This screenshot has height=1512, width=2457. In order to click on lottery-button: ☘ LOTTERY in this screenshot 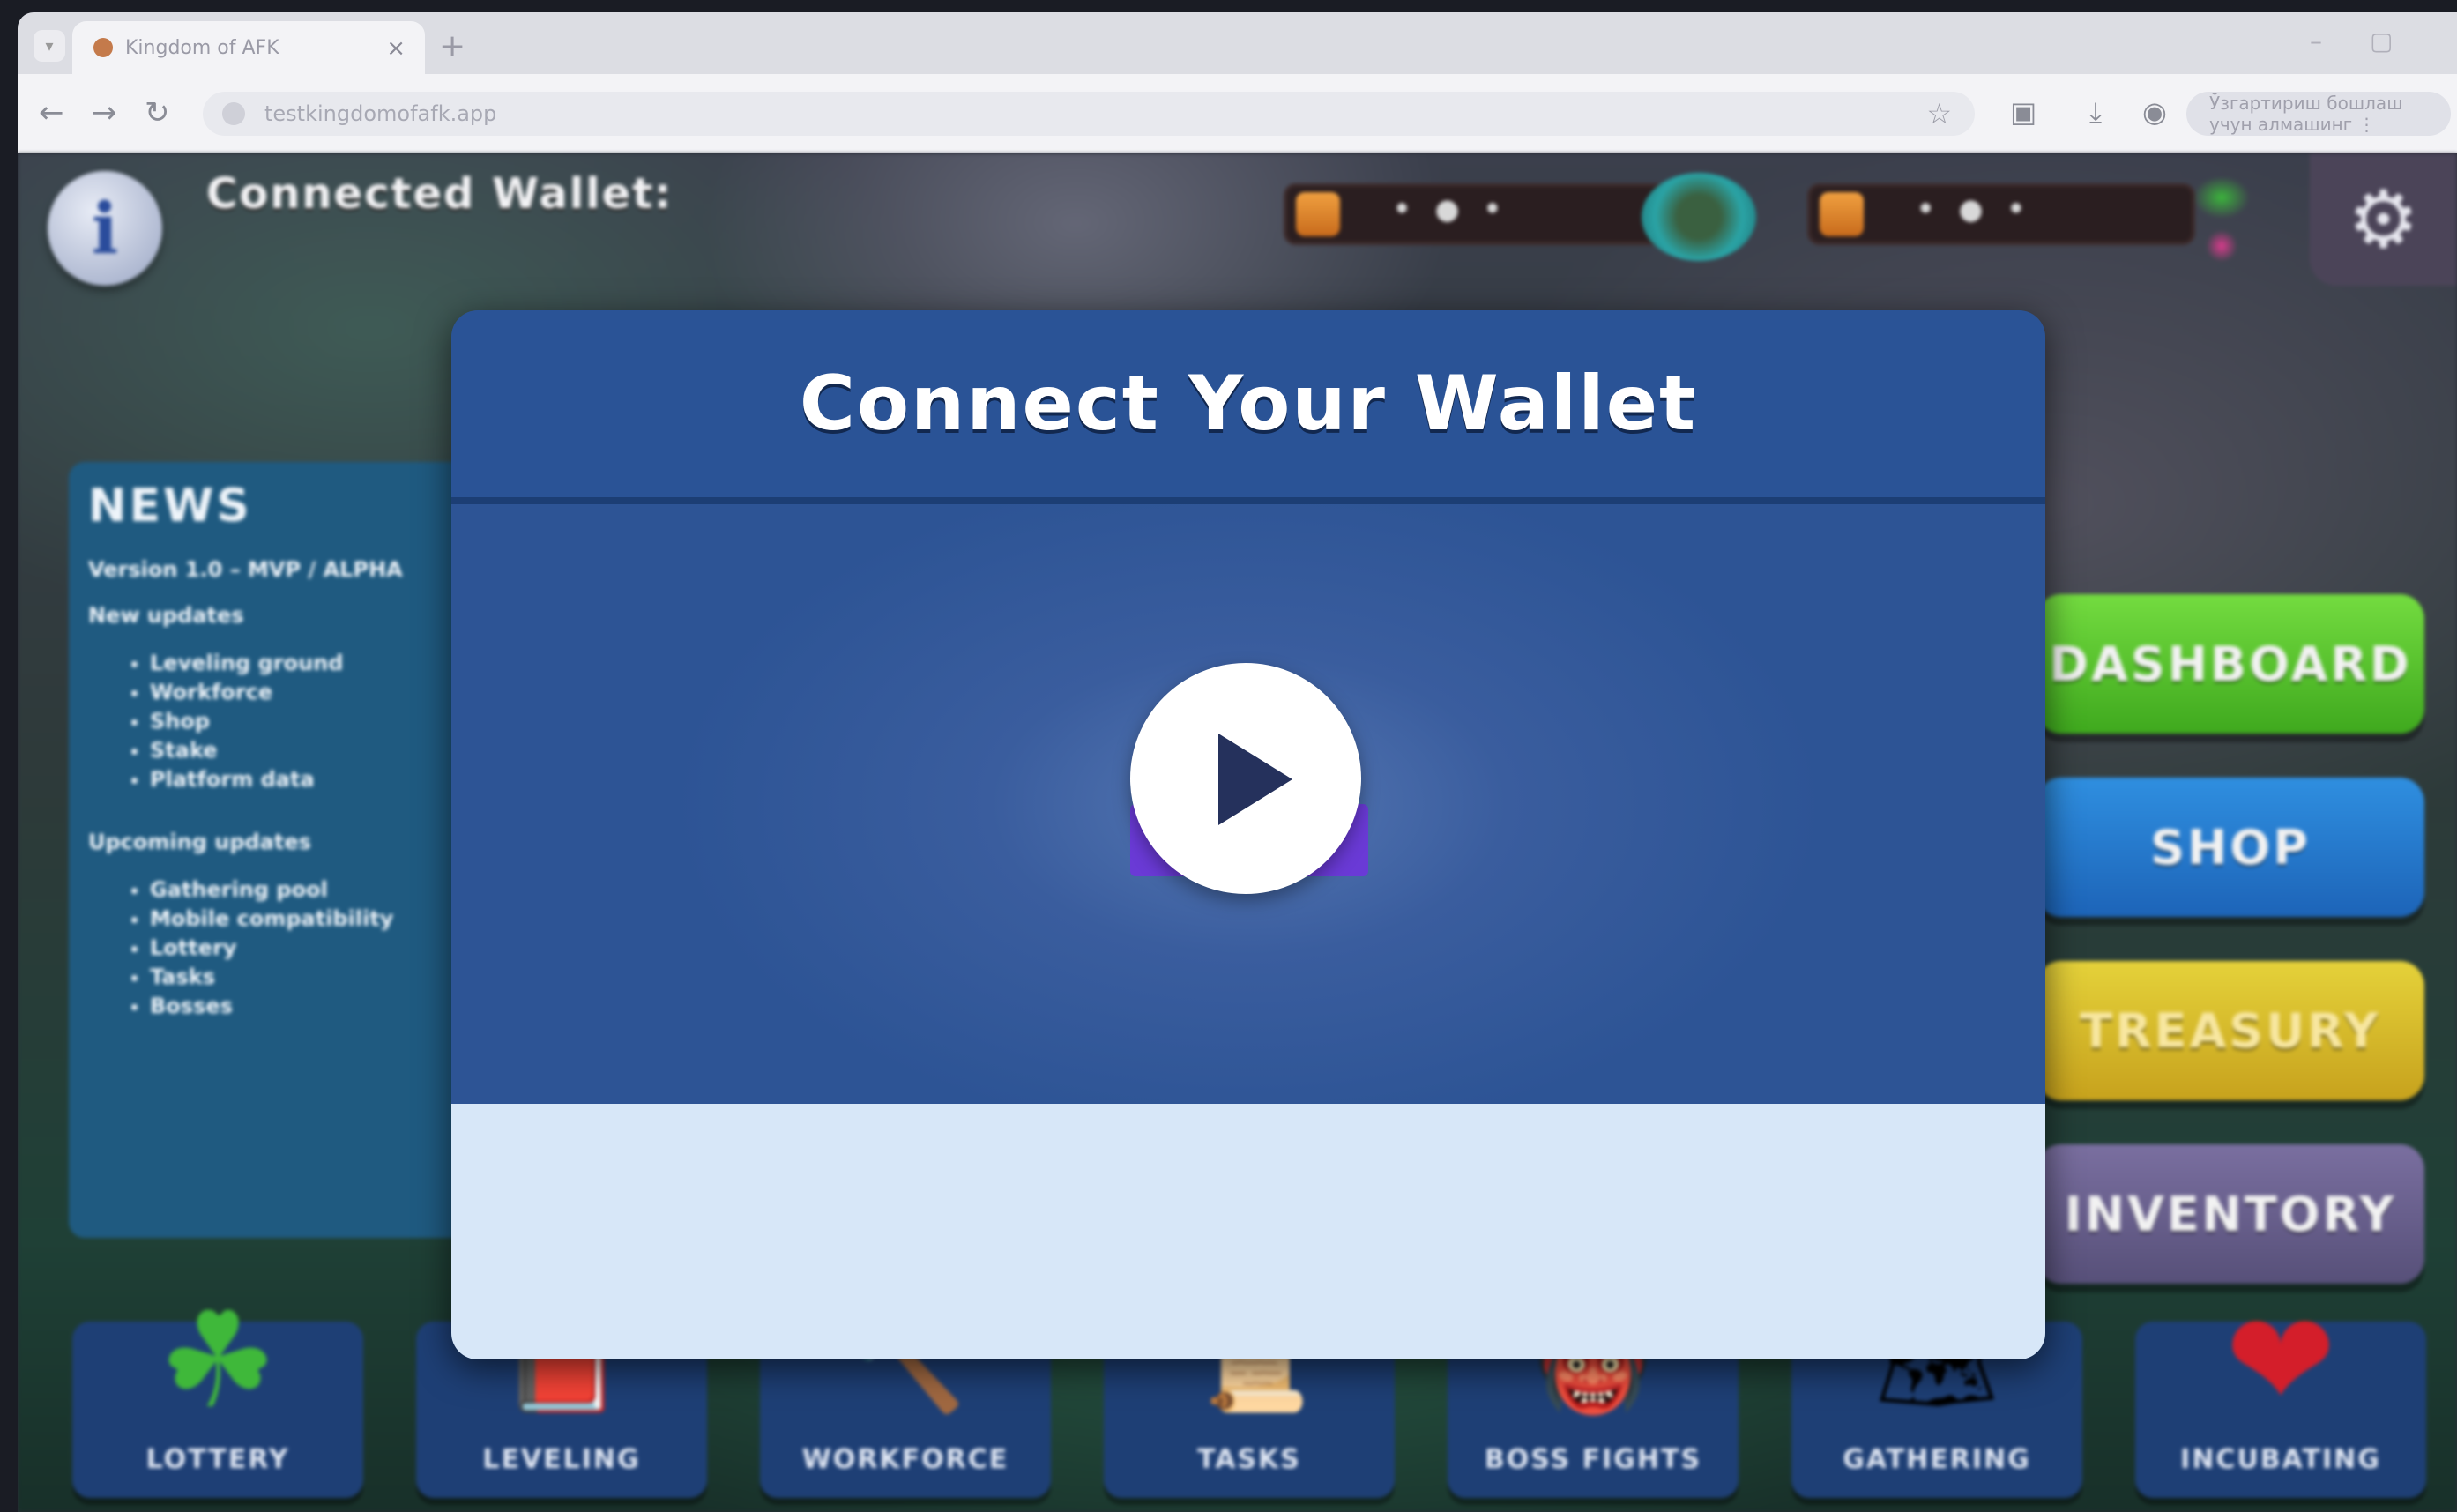, I will do `click(217, 1397)`.